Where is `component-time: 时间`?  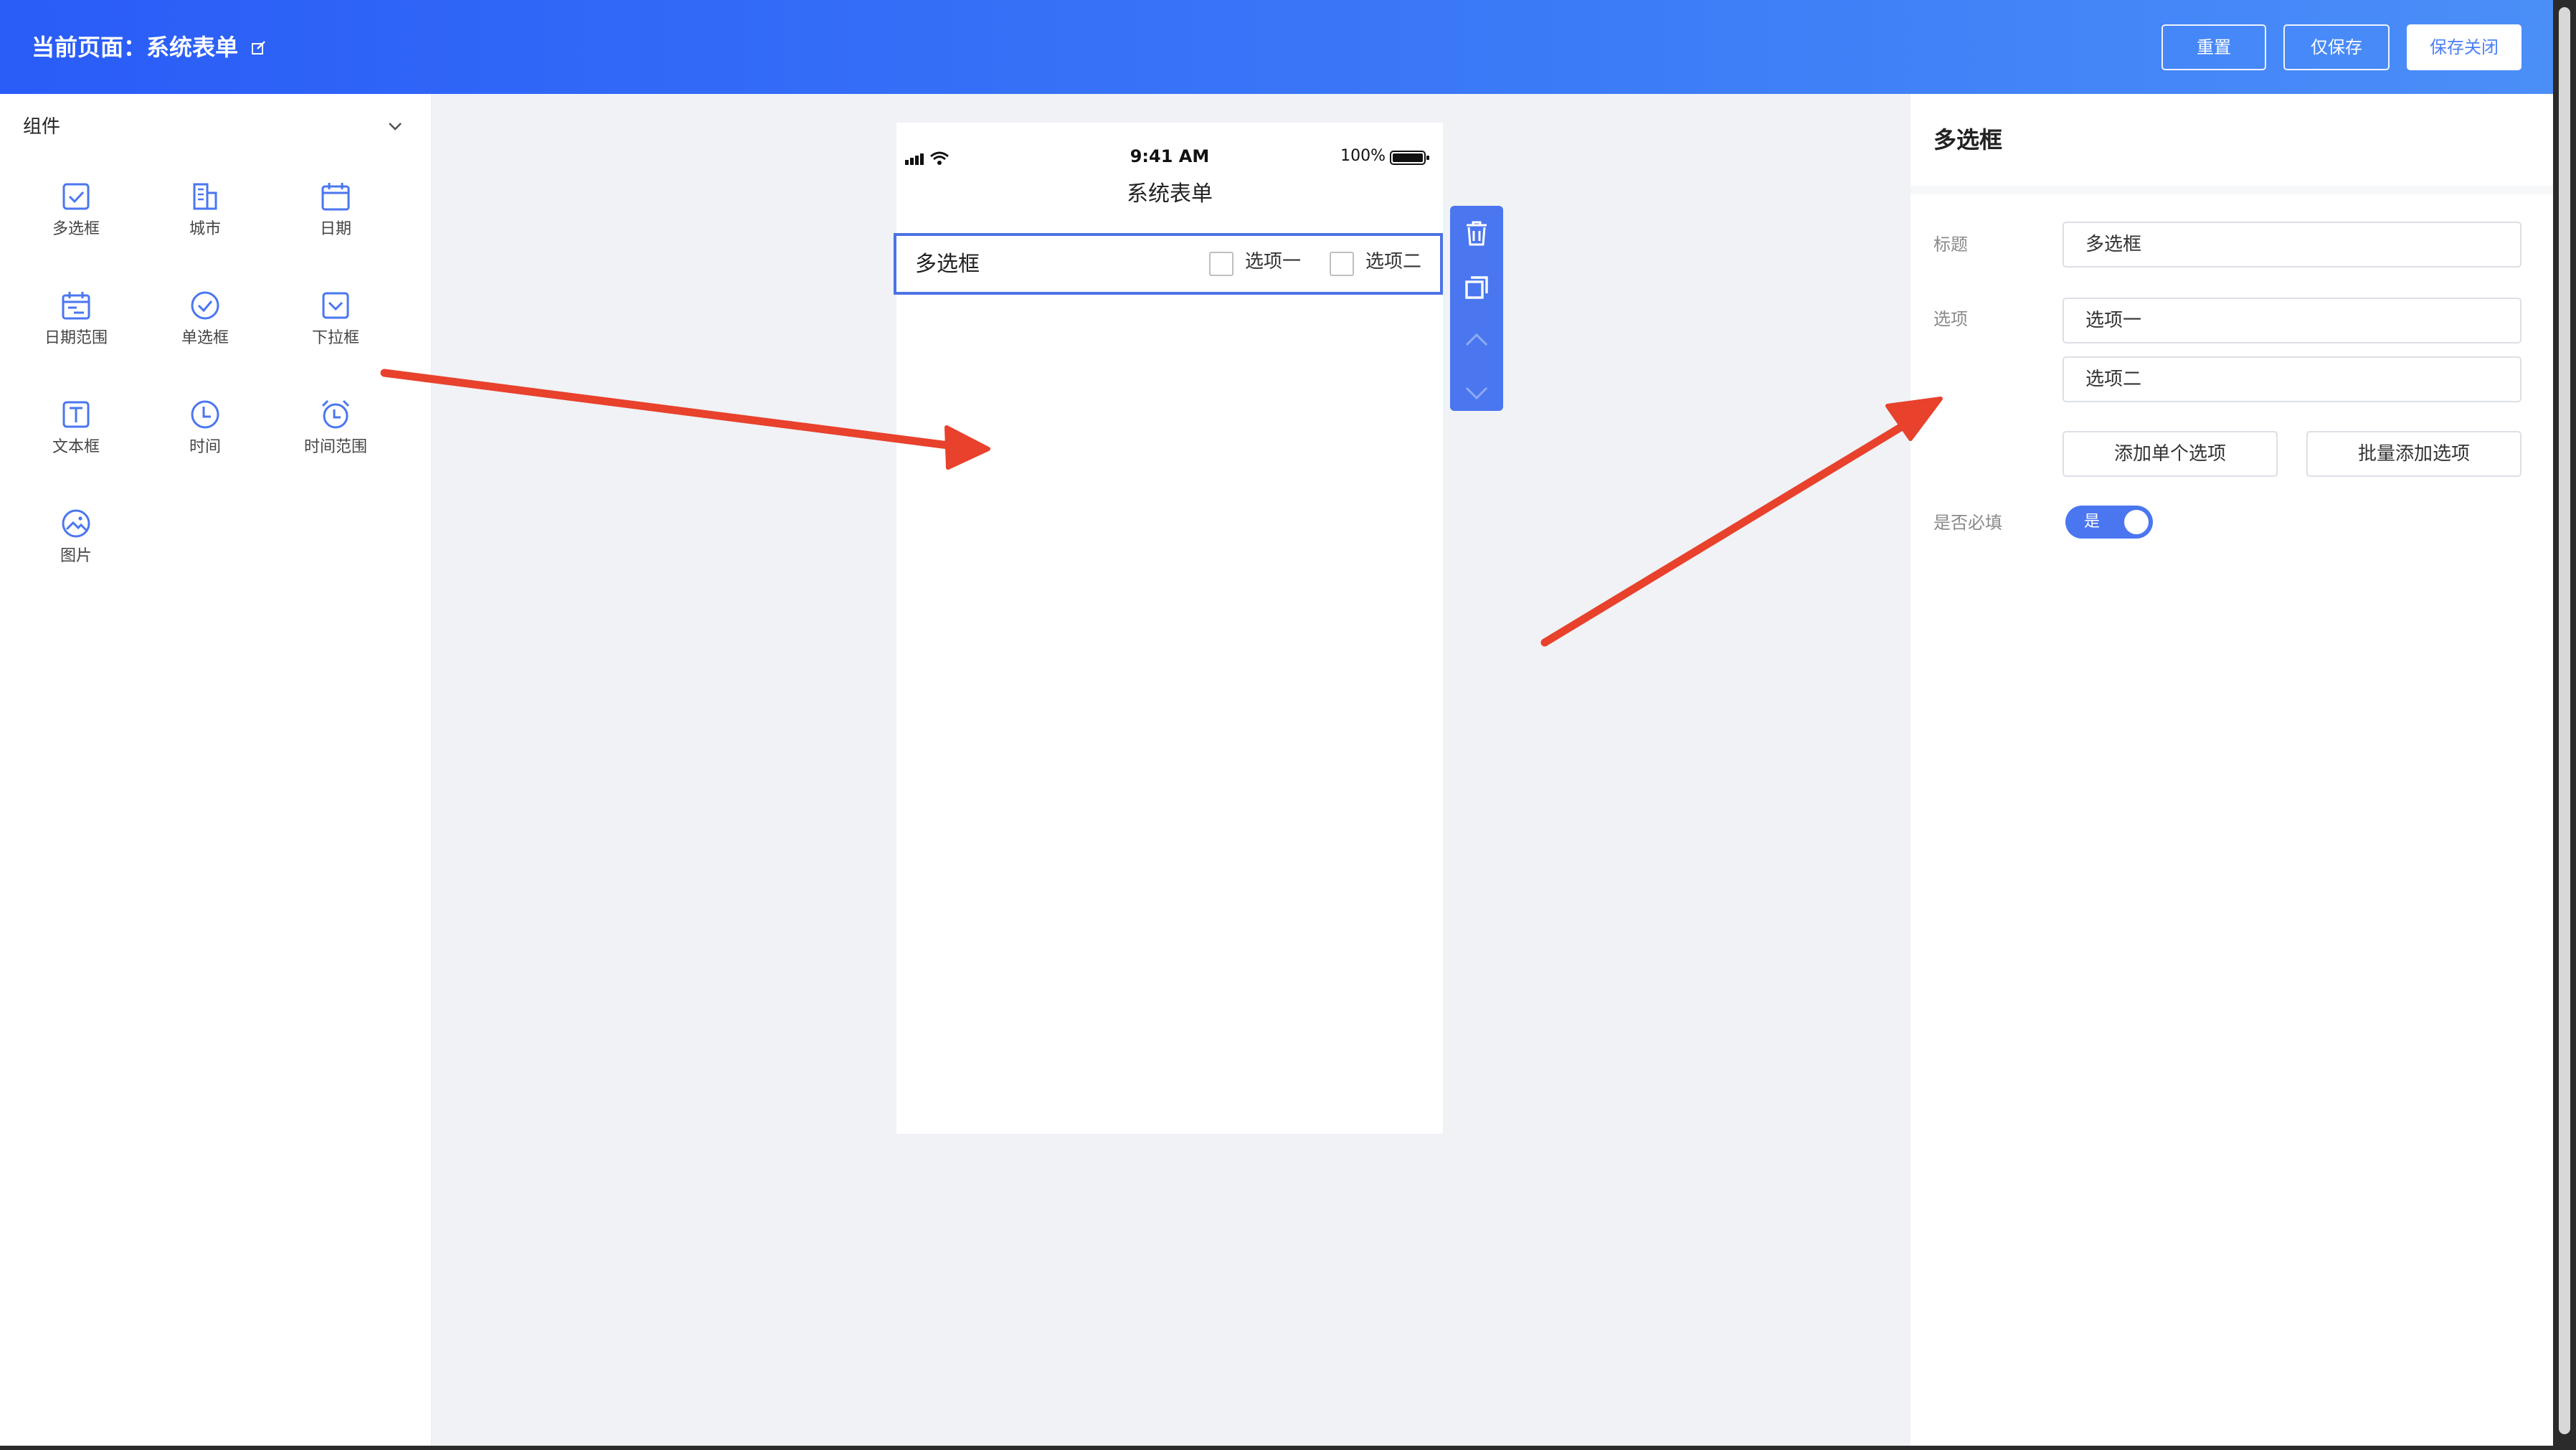 component-time: 时间 is located at coordinates (205, 441).